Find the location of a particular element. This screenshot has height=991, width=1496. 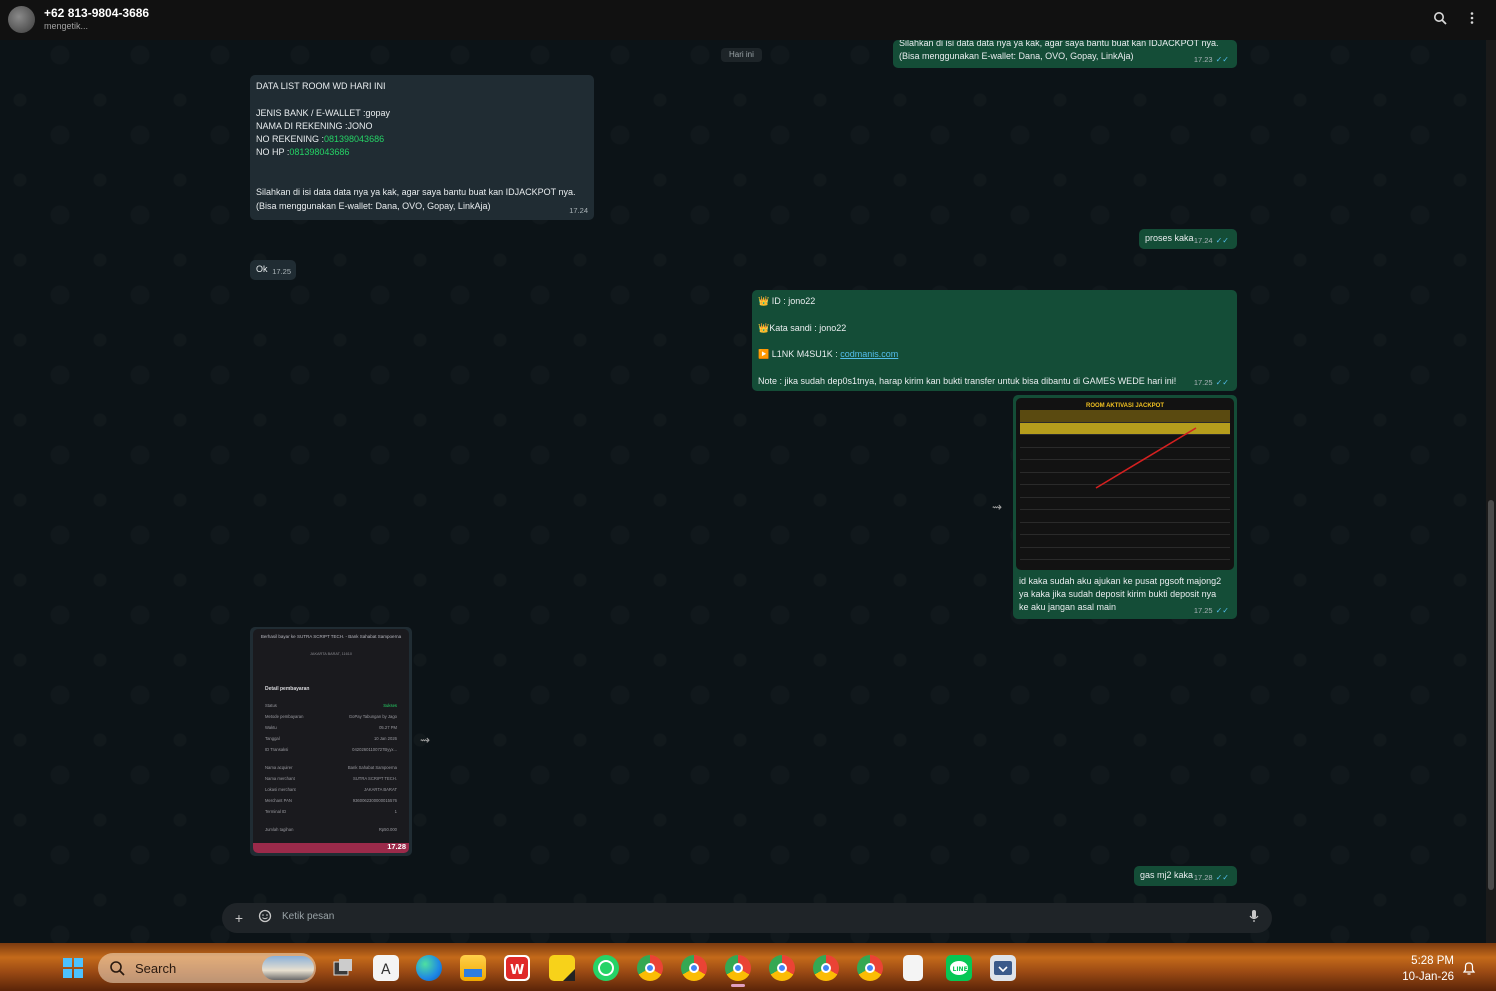

clock-date: 10-Jan-26 is located at coordinates (1428, 977).